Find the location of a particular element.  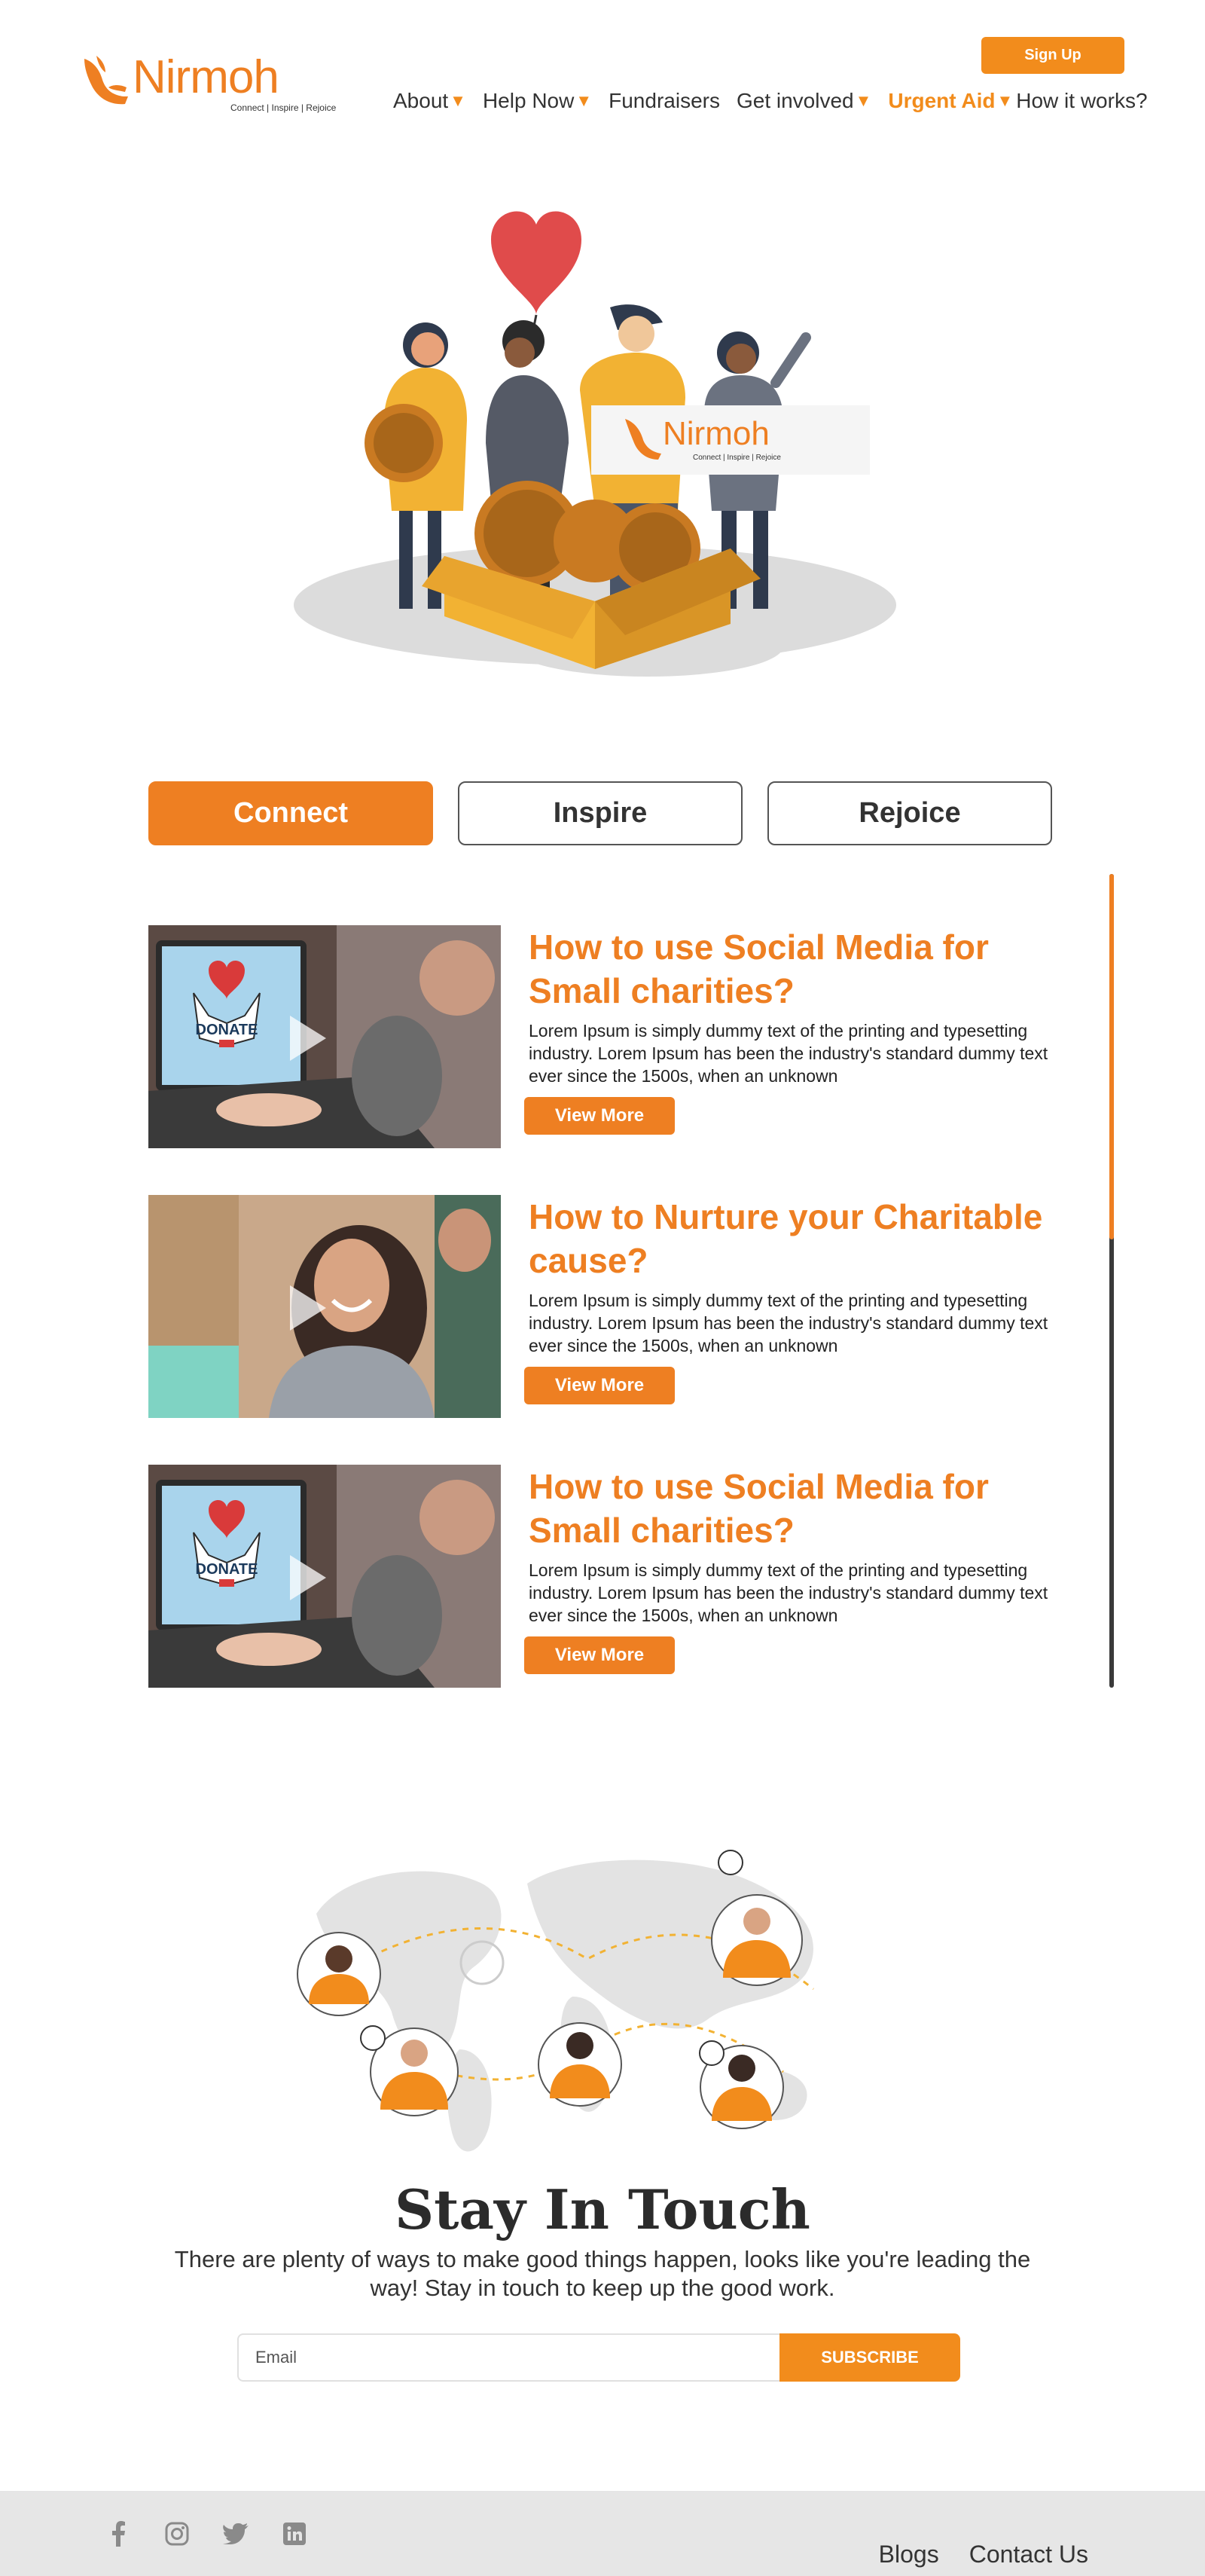

nav-item-label: Help Now is located at coordinates (528, 100).